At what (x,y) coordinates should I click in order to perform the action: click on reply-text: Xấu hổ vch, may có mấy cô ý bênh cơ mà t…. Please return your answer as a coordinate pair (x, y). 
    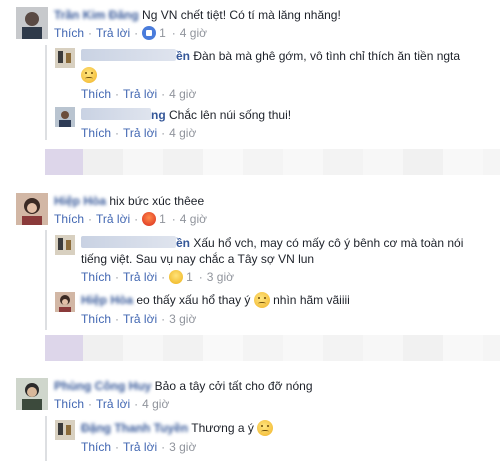
    Looking at the image, I should click on (328, 243).